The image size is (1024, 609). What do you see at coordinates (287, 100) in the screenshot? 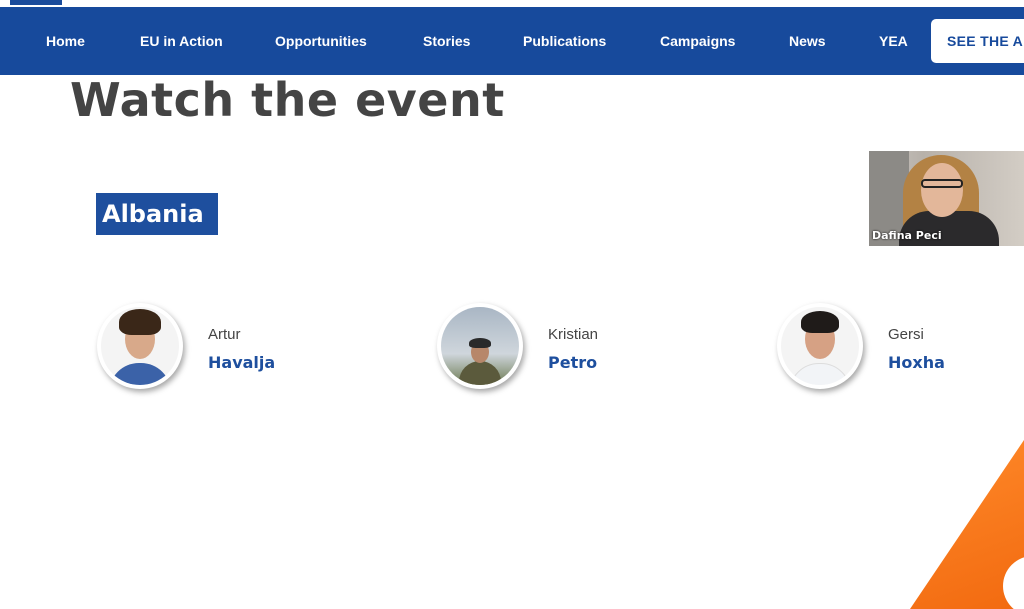
I see `page-title: Watch the event` at bounding box center [287, 100].